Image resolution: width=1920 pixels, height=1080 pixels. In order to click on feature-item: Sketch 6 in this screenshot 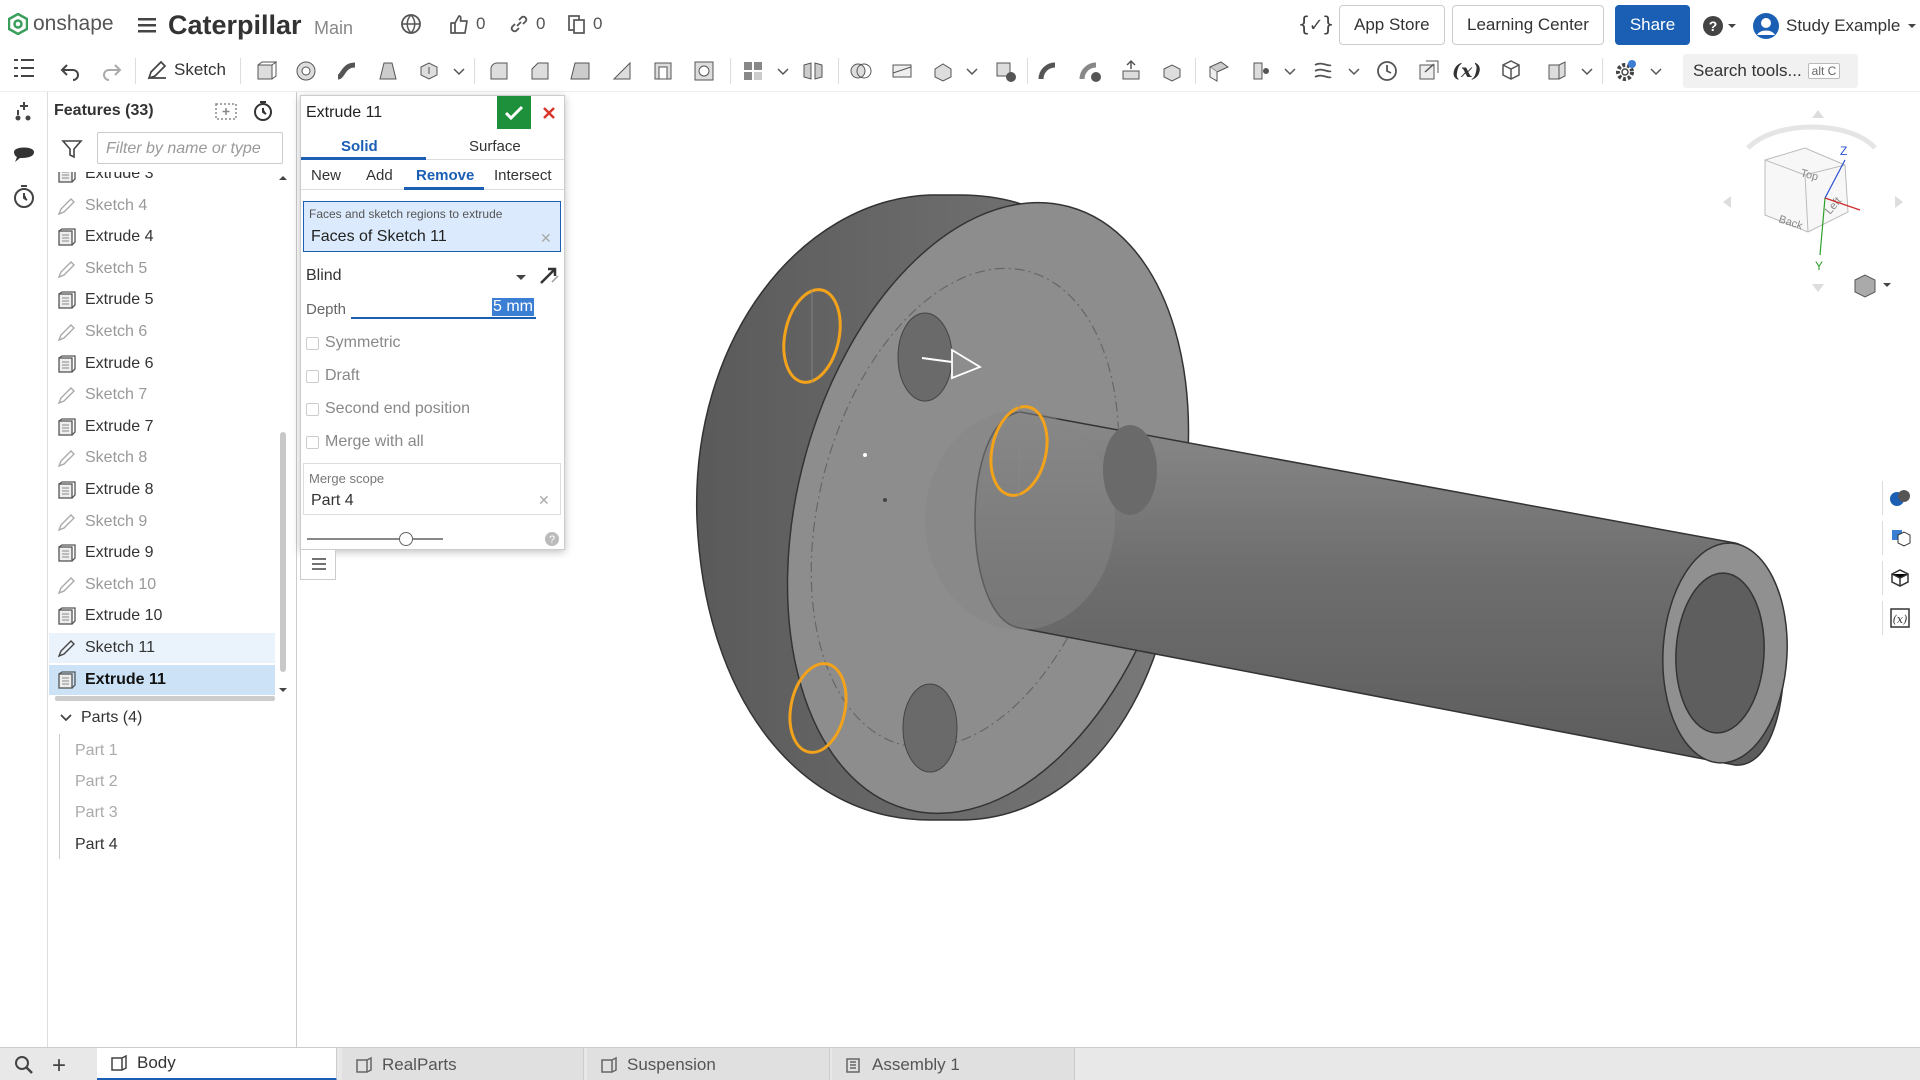, I will do `click(162, 332)`.